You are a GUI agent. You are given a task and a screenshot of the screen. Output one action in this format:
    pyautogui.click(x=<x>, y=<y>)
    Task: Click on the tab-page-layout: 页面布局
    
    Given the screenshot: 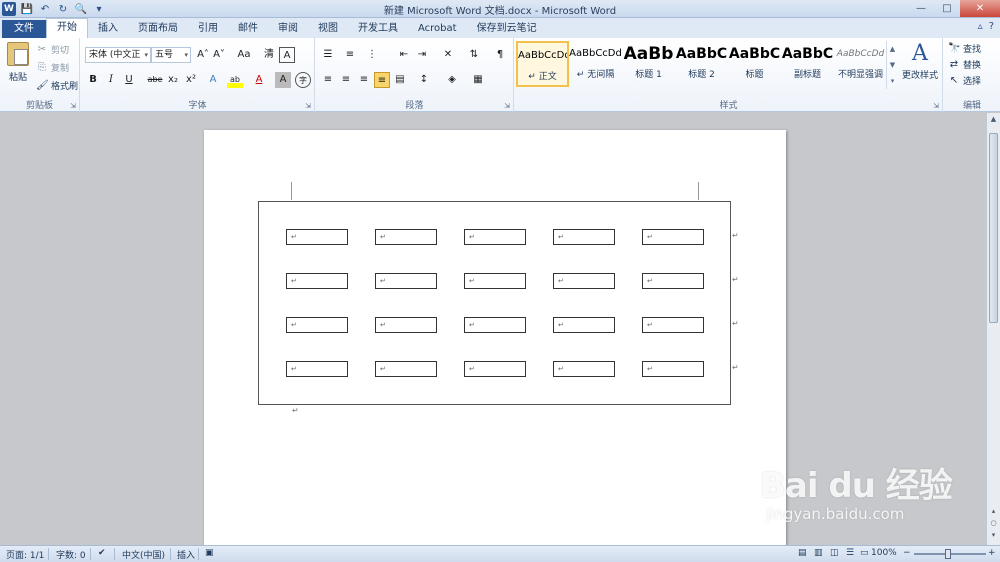 What is the action you would take?
    pyautogui.click(x=158, y=29)
    